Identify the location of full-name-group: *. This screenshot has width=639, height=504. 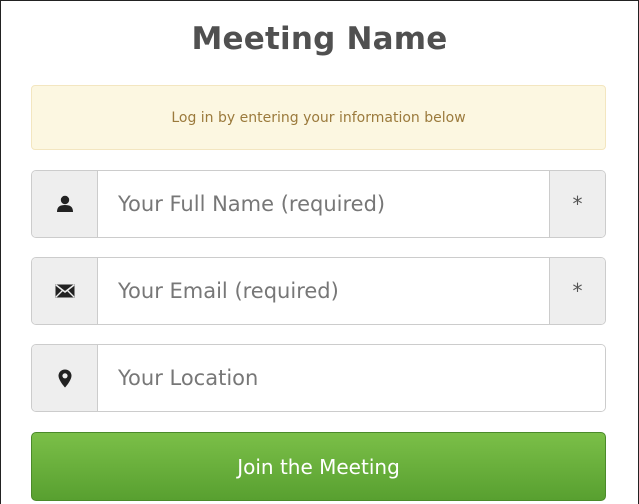
(318, 204).